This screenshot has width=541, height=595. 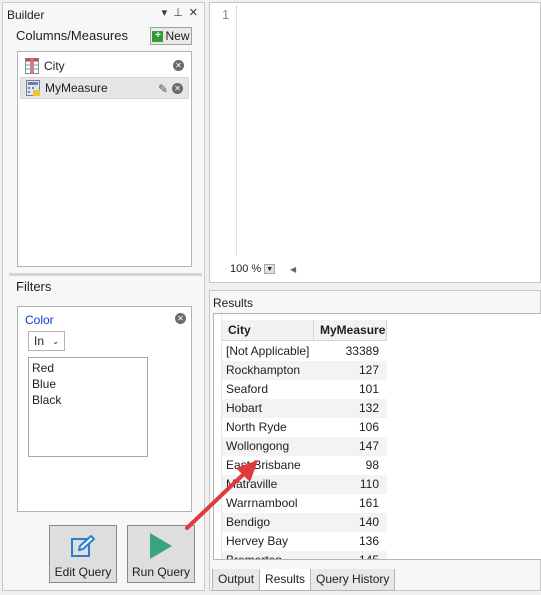 What do you see at coordinates (39, 320) in the screenshot?
I see `filter-field-name: Color` at bounding box center [39, 320].